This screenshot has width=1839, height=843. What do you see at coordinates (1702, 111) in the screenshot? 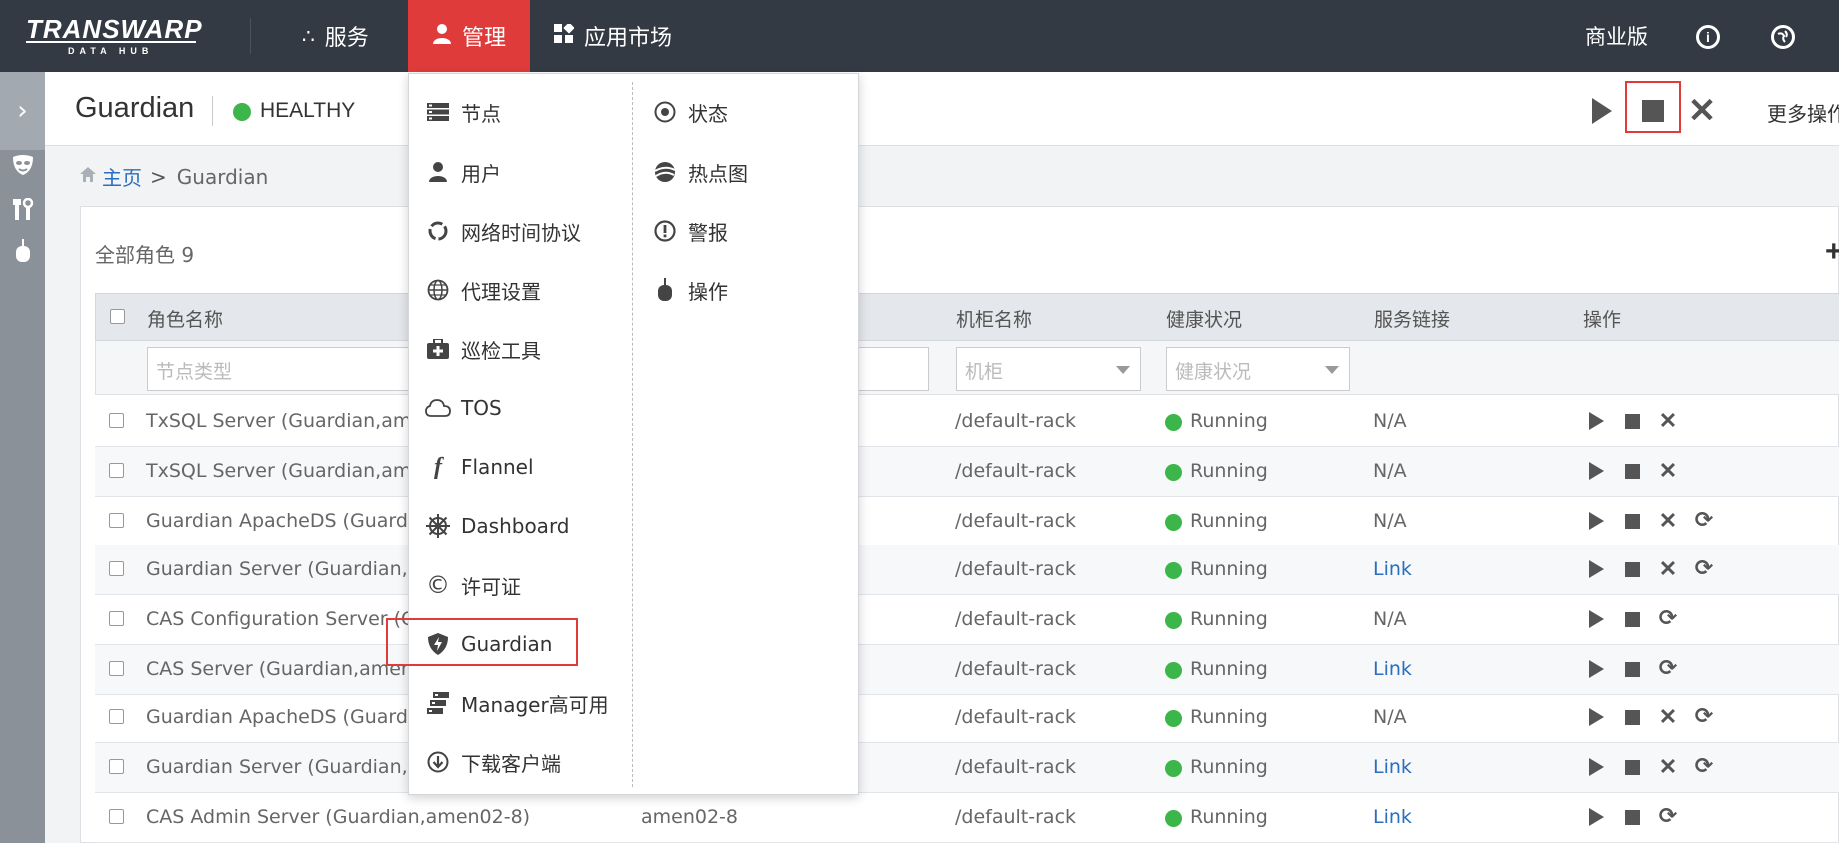
I see `delete-service-button: ✕` at bounding box center [1702, 111].